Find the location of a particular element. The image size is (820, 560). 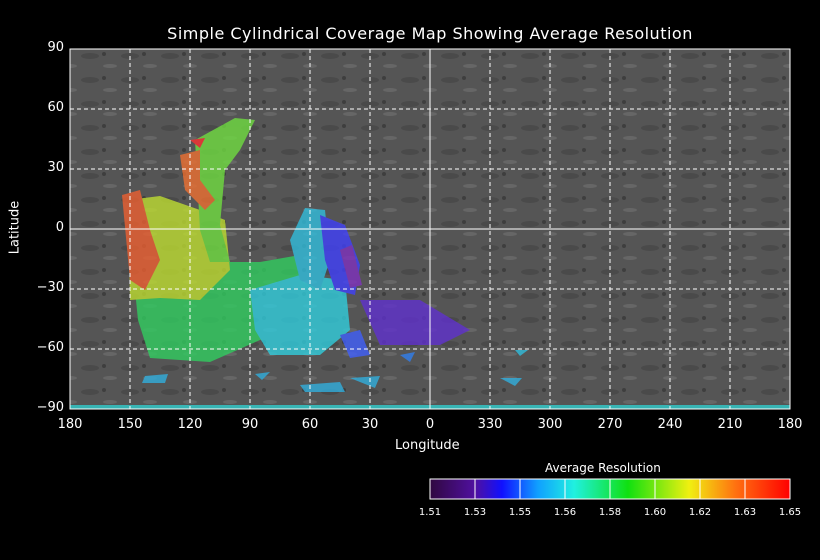

colorbar-tick-label: 1.62 is located at coordinates (700, 512).